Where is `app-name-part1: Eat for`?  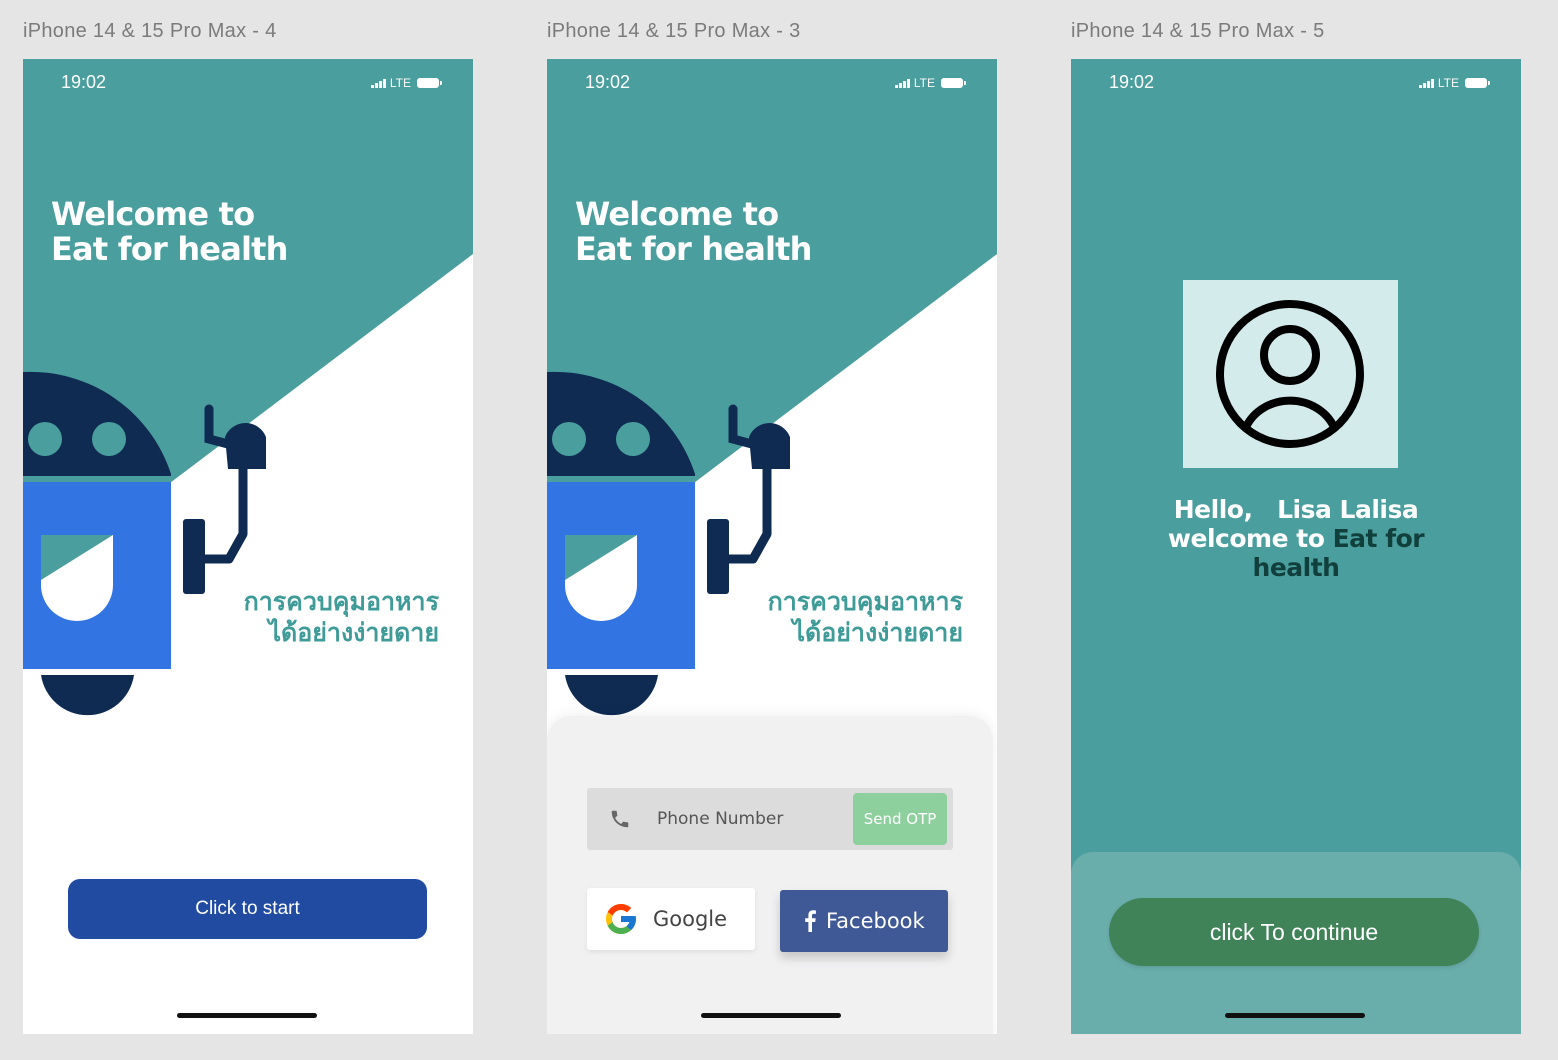
app-name-part1: Eat for is located at coordinates (1378, 538).